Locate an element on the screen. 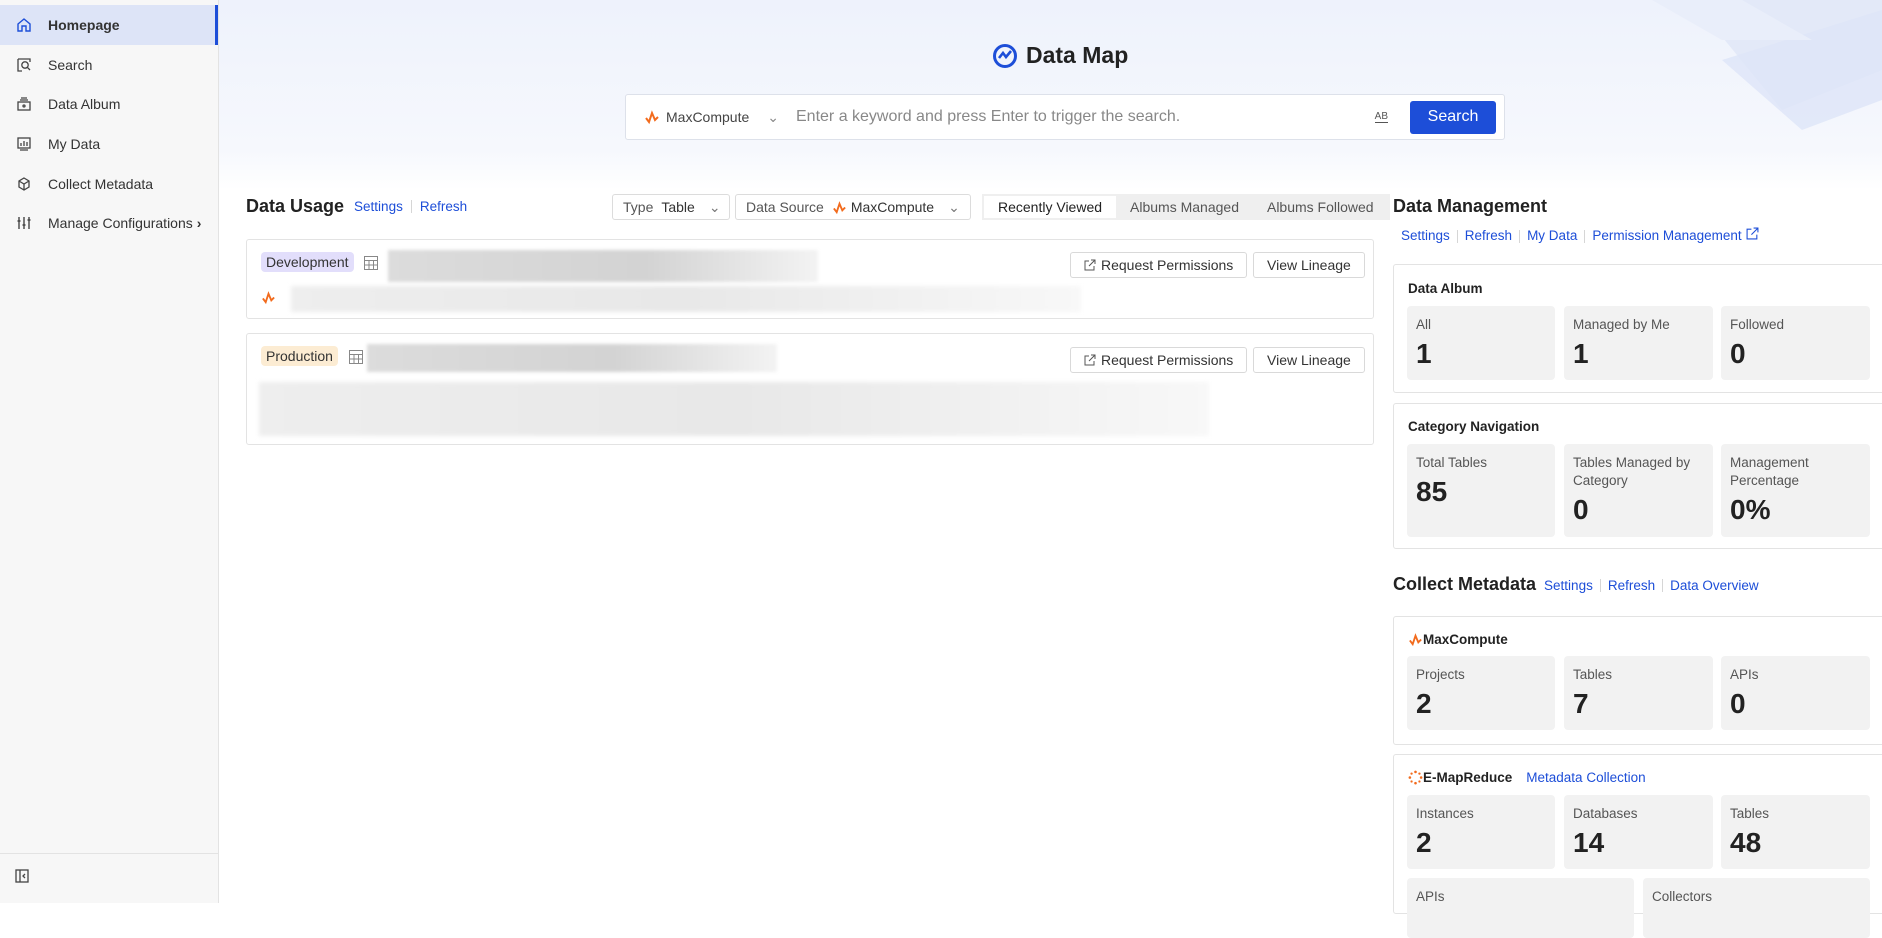  dm-my-data-link: My Data is located at coordinates (1552, 235).